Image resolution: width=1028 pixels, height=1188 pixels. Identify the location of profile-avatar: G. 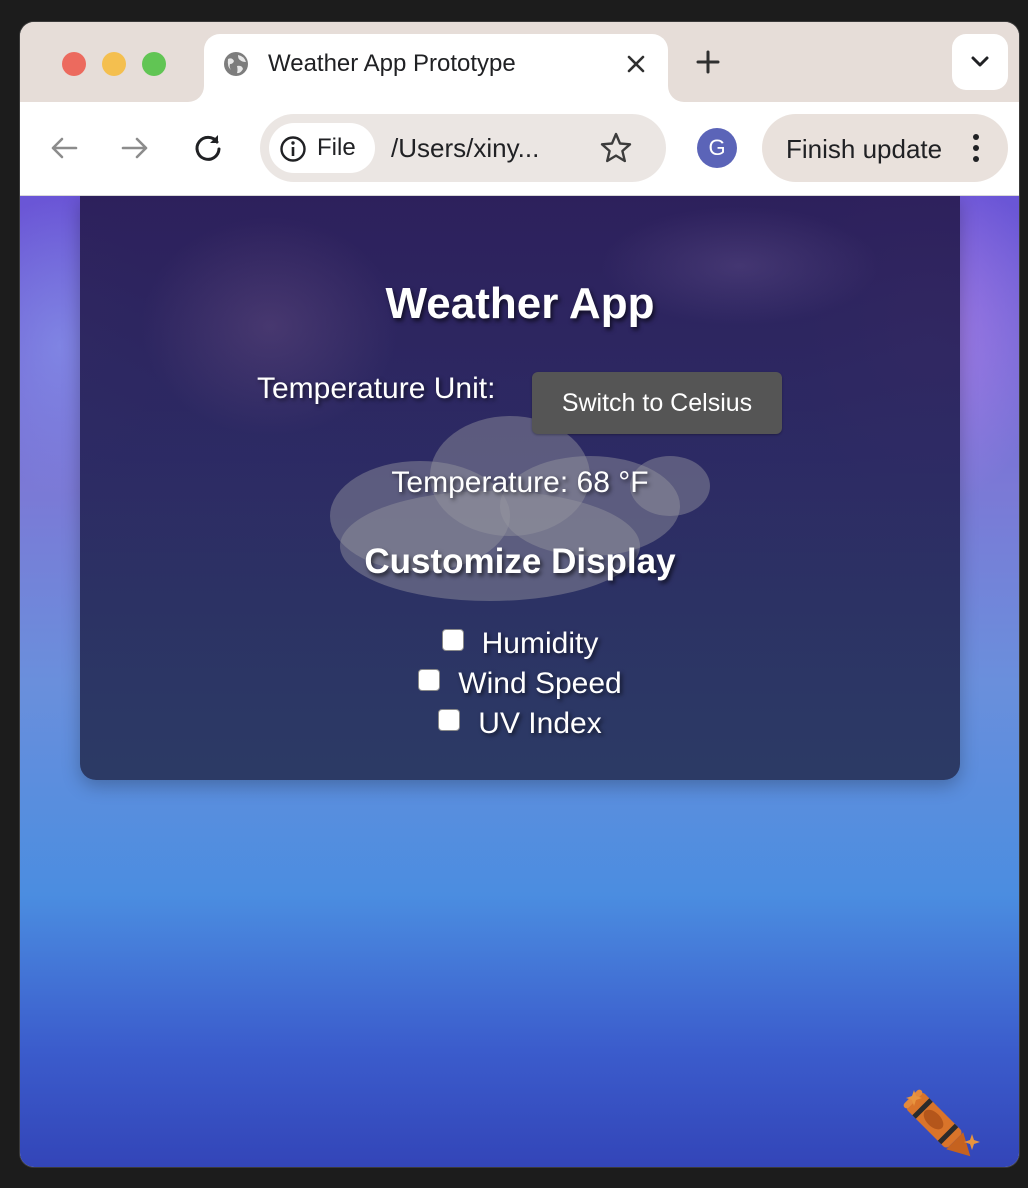
(717, 148).